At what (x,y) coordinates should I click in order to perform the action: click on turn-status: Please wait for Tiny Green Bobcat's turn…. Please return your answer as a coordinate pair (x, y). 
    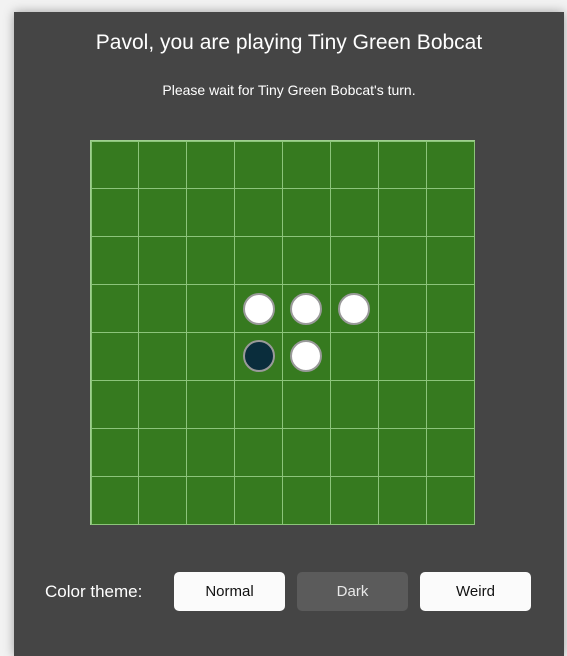
    Looking at the image, I should click on (289, 90).